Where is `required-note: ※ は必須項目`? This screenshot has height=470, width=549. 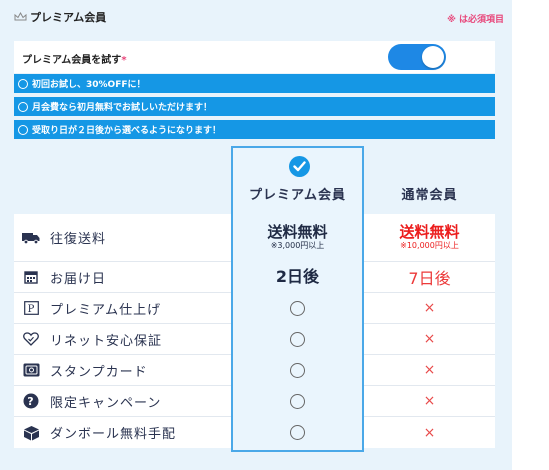
required-note: ※ は必須項目 is located at coordinates (475, 20).